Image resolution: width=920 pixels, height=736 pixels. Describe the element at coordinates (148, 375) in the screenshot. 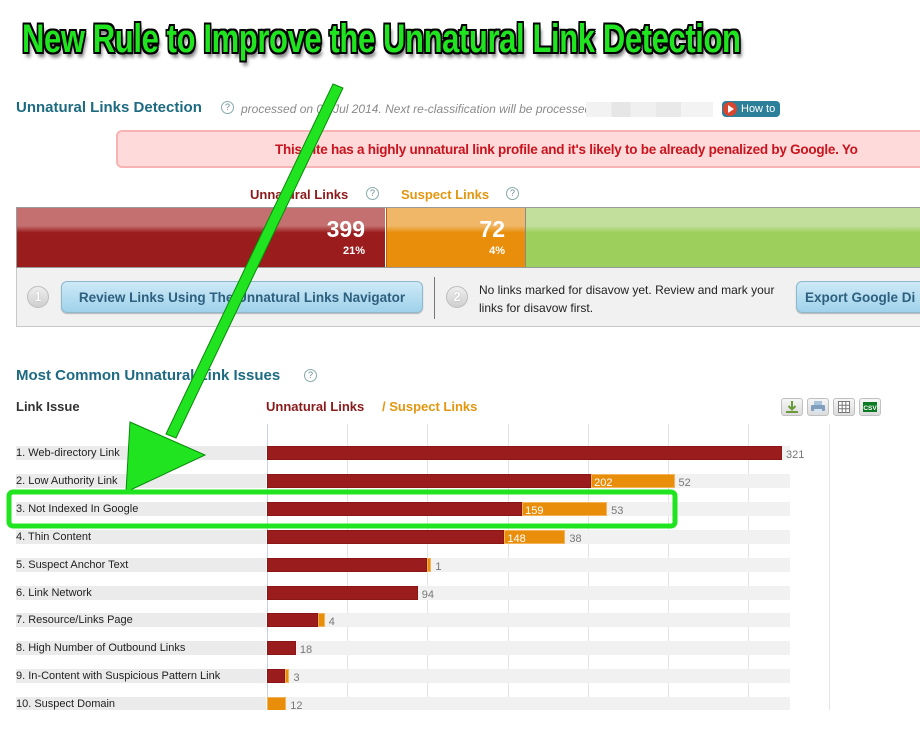

I see `issues-title: Most Common Unnatural Link Issues` at that location.